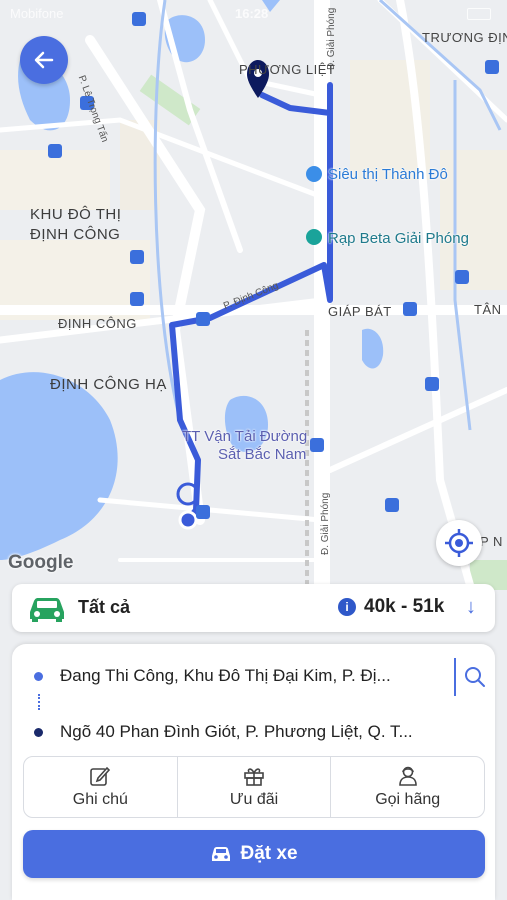 The height and width of the screenshot is (900, 507). I want to click on book-ride-button: Đặt xe, so click(254, 854).